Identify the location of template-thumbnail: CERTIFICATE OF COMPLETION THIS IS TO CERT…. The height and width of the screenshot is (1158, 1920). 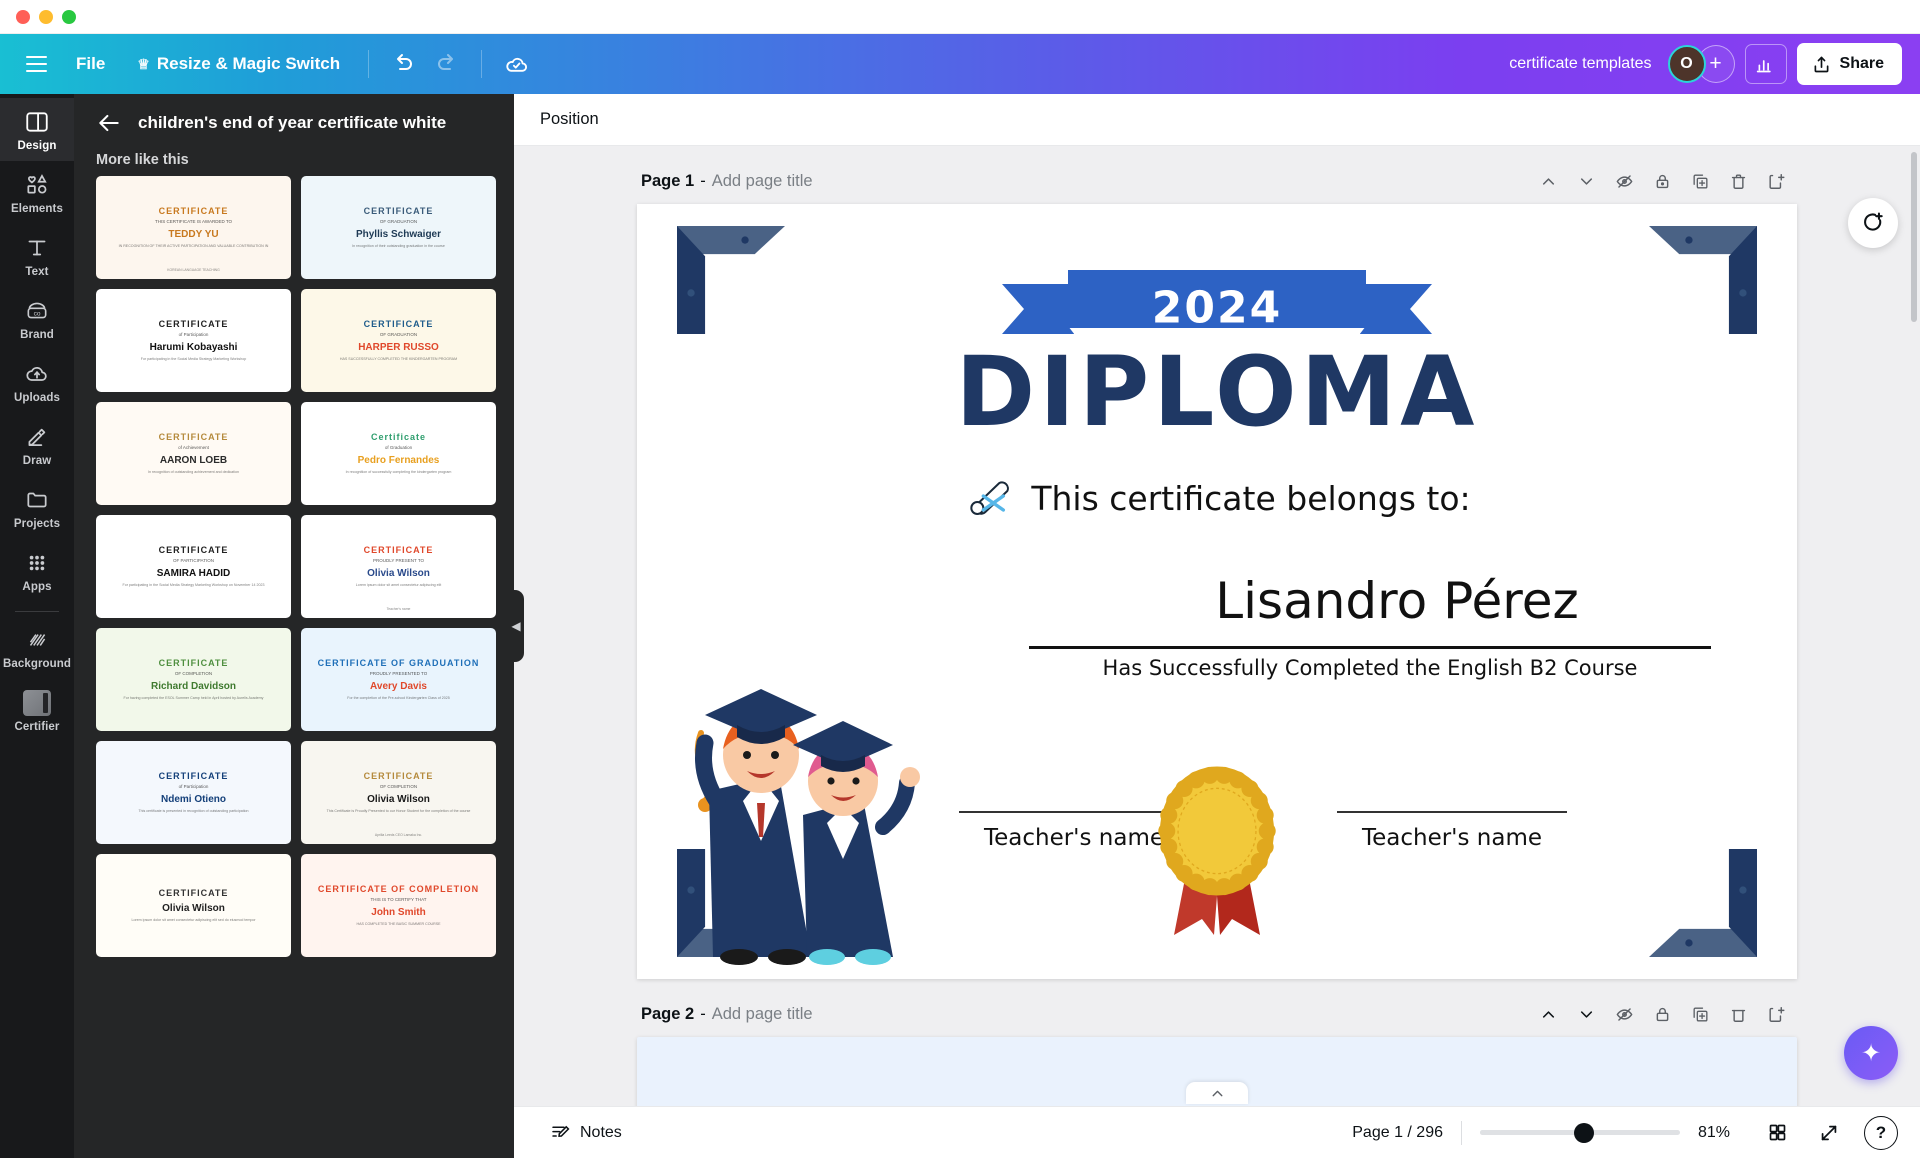
(398, 905).